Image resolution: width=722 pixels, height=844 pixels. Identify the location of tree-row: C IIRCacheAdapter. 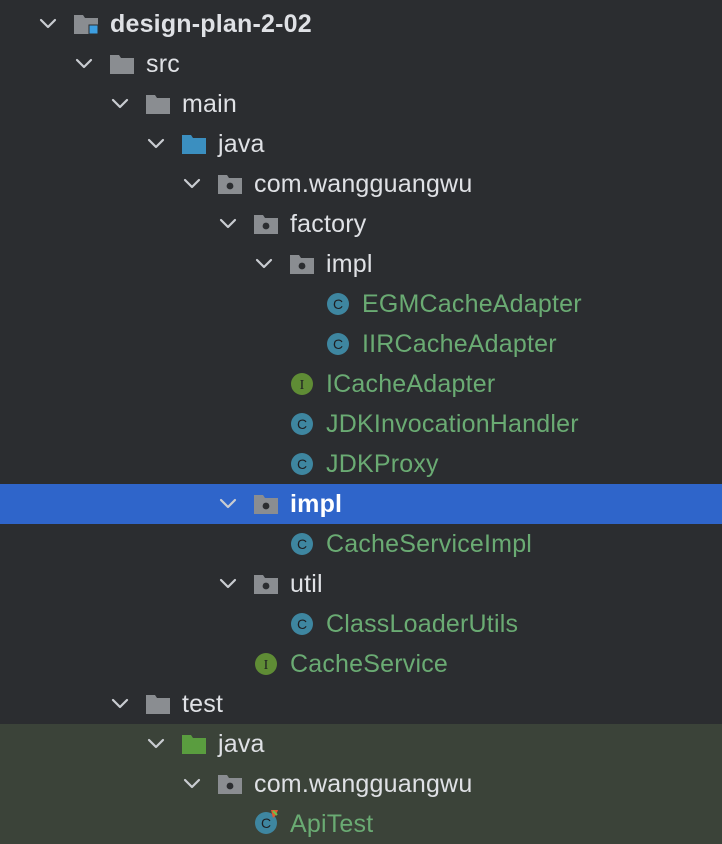
(361, 344).